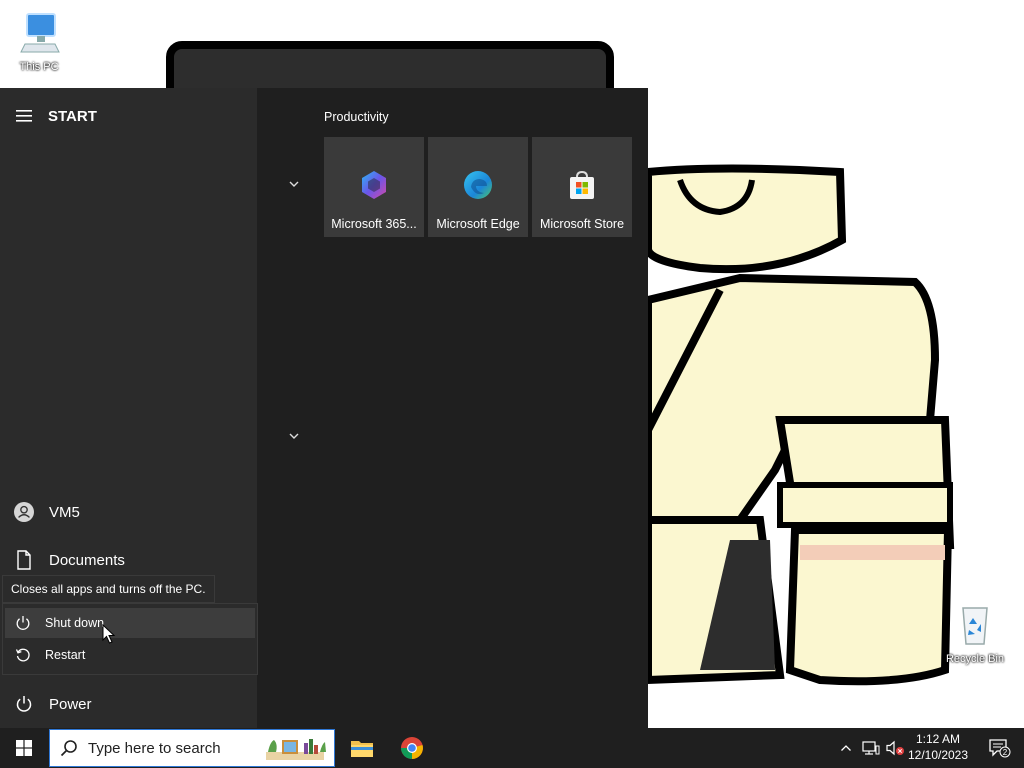  I want to click on power-label: Power, so click(70, 704).